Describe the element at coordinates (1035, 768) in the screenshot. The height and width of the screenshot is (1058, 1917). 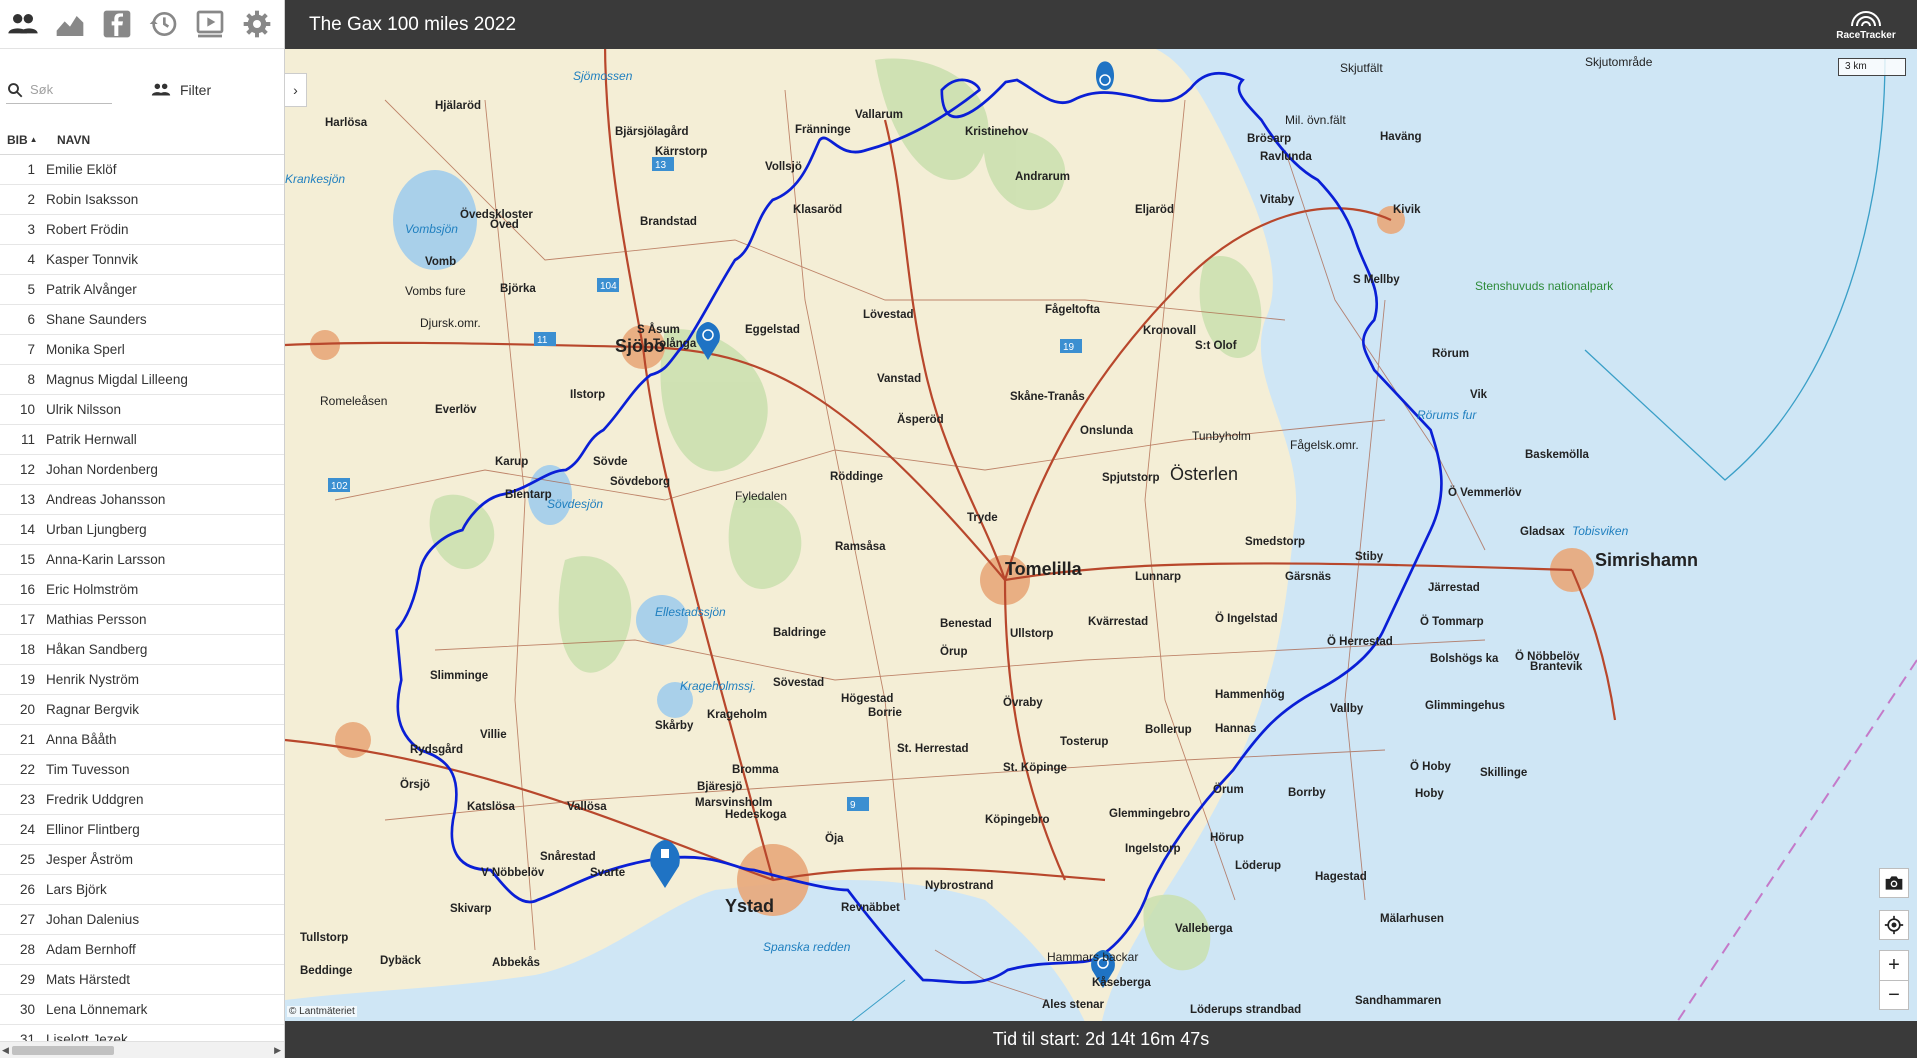
I see `map-label: St. Köpinge` at that location.